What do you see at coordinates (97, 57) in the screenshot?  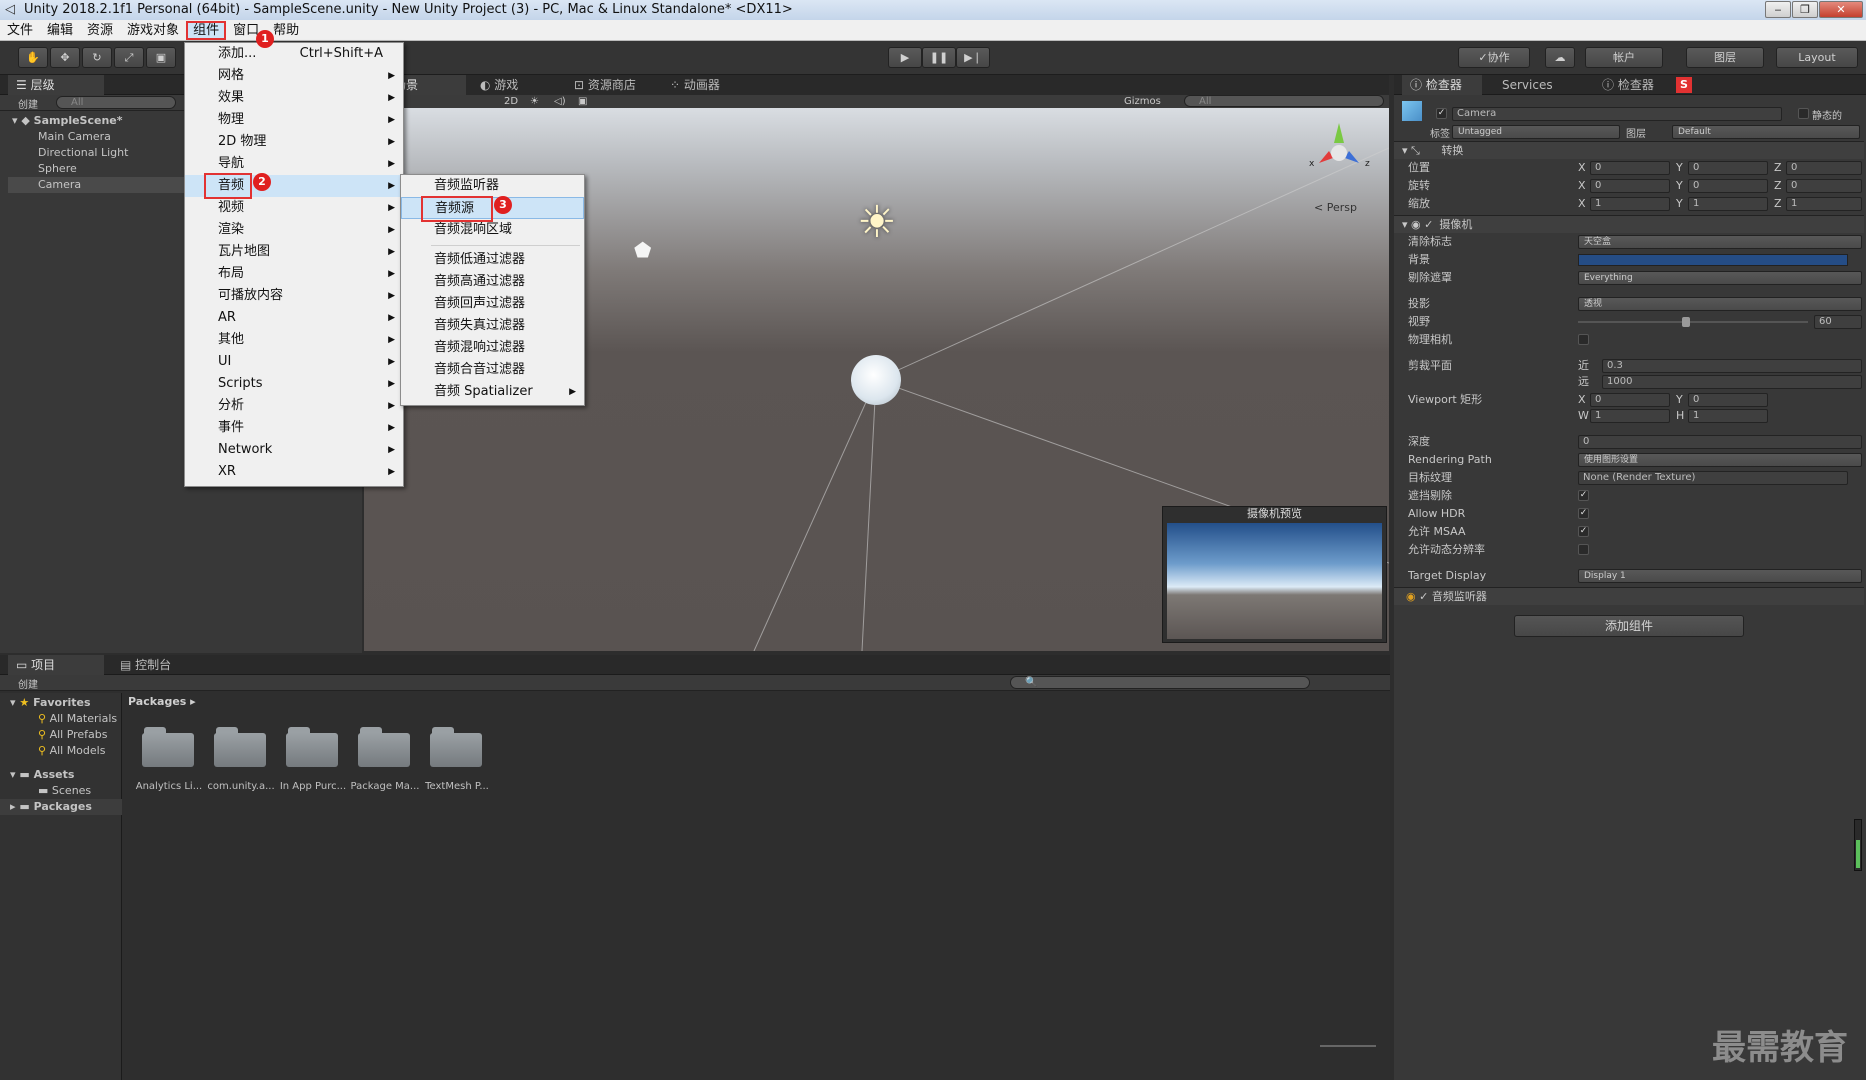 I see `rotate-tool-icon: ↻` at bounding box center [97, 57].